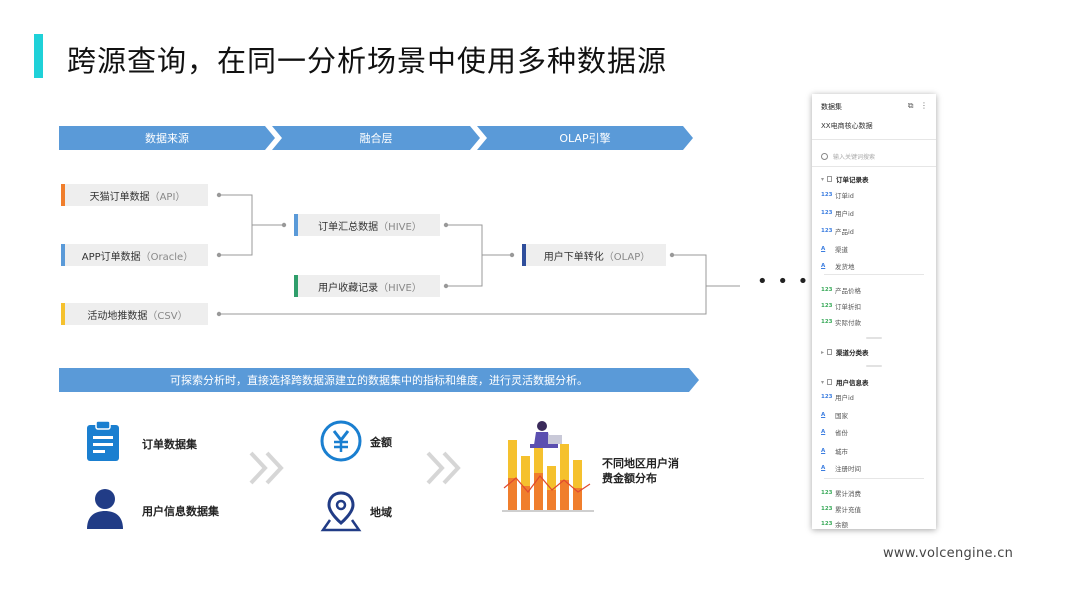 Image resolution: width=1080 pixels, height=608 pixels. What do you see at coordinates (784, 281) in the screenshot?
I see `ellipsis: • • •` at bounding box center [784, 281].